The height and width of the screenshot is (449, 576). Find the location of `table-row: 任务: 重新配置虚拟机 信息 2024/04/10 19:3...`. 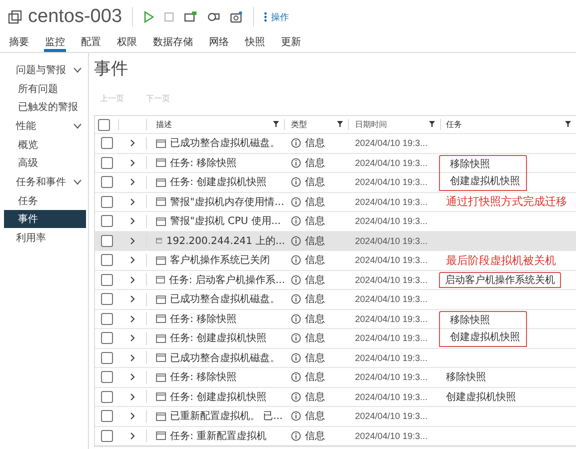

table-row: 任务: 重新配置虚拟机 信息 2024/04/10 19:3... is located at coordinates (335, 436).